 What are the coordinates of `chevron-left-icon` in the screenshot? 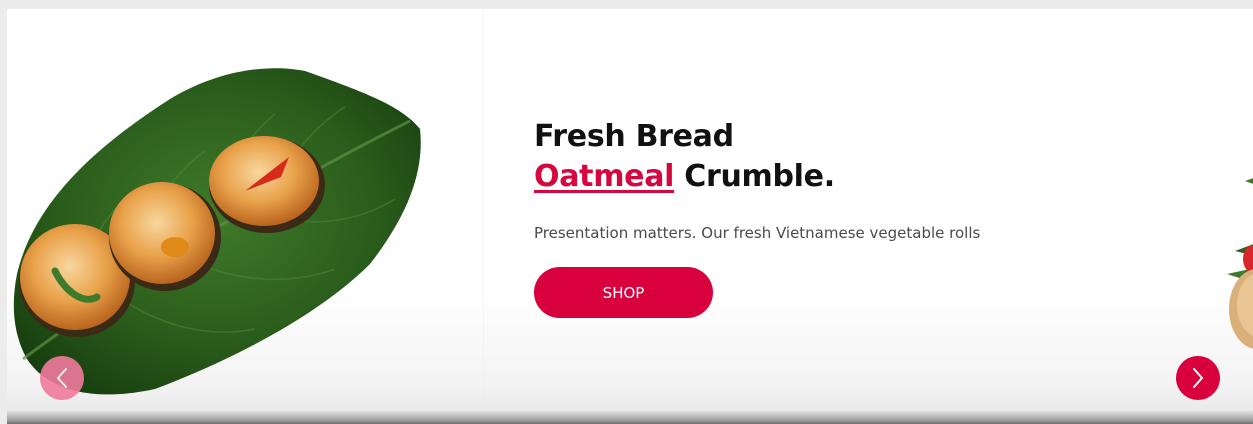 It's located at (61, 378).